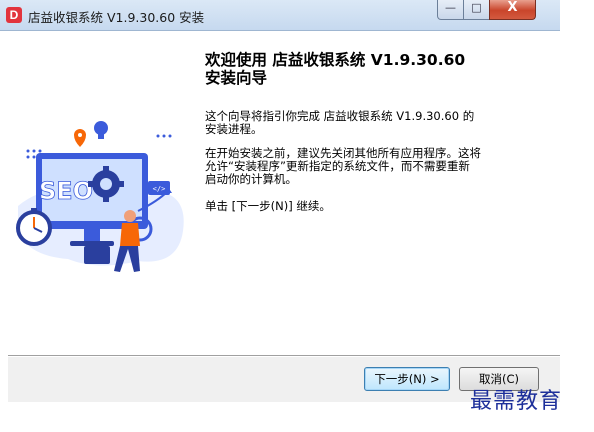 The image size is (594, 432). I want to click on seo-illustration: </> SEO, so click(100, 196).